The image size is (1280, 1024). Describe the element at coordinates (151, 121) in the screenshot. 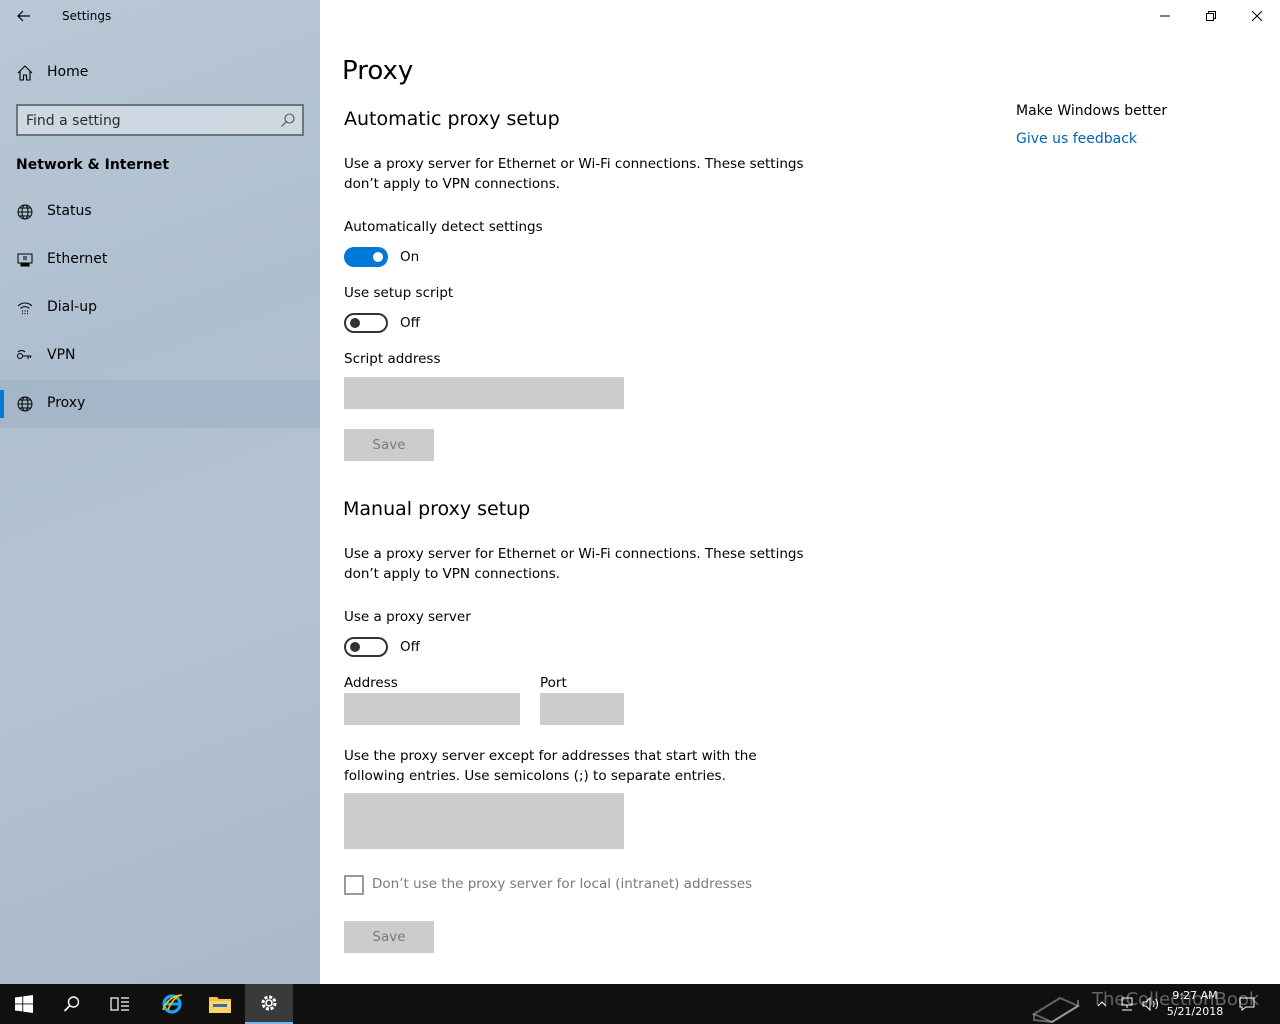

I see `search-input` at that location.